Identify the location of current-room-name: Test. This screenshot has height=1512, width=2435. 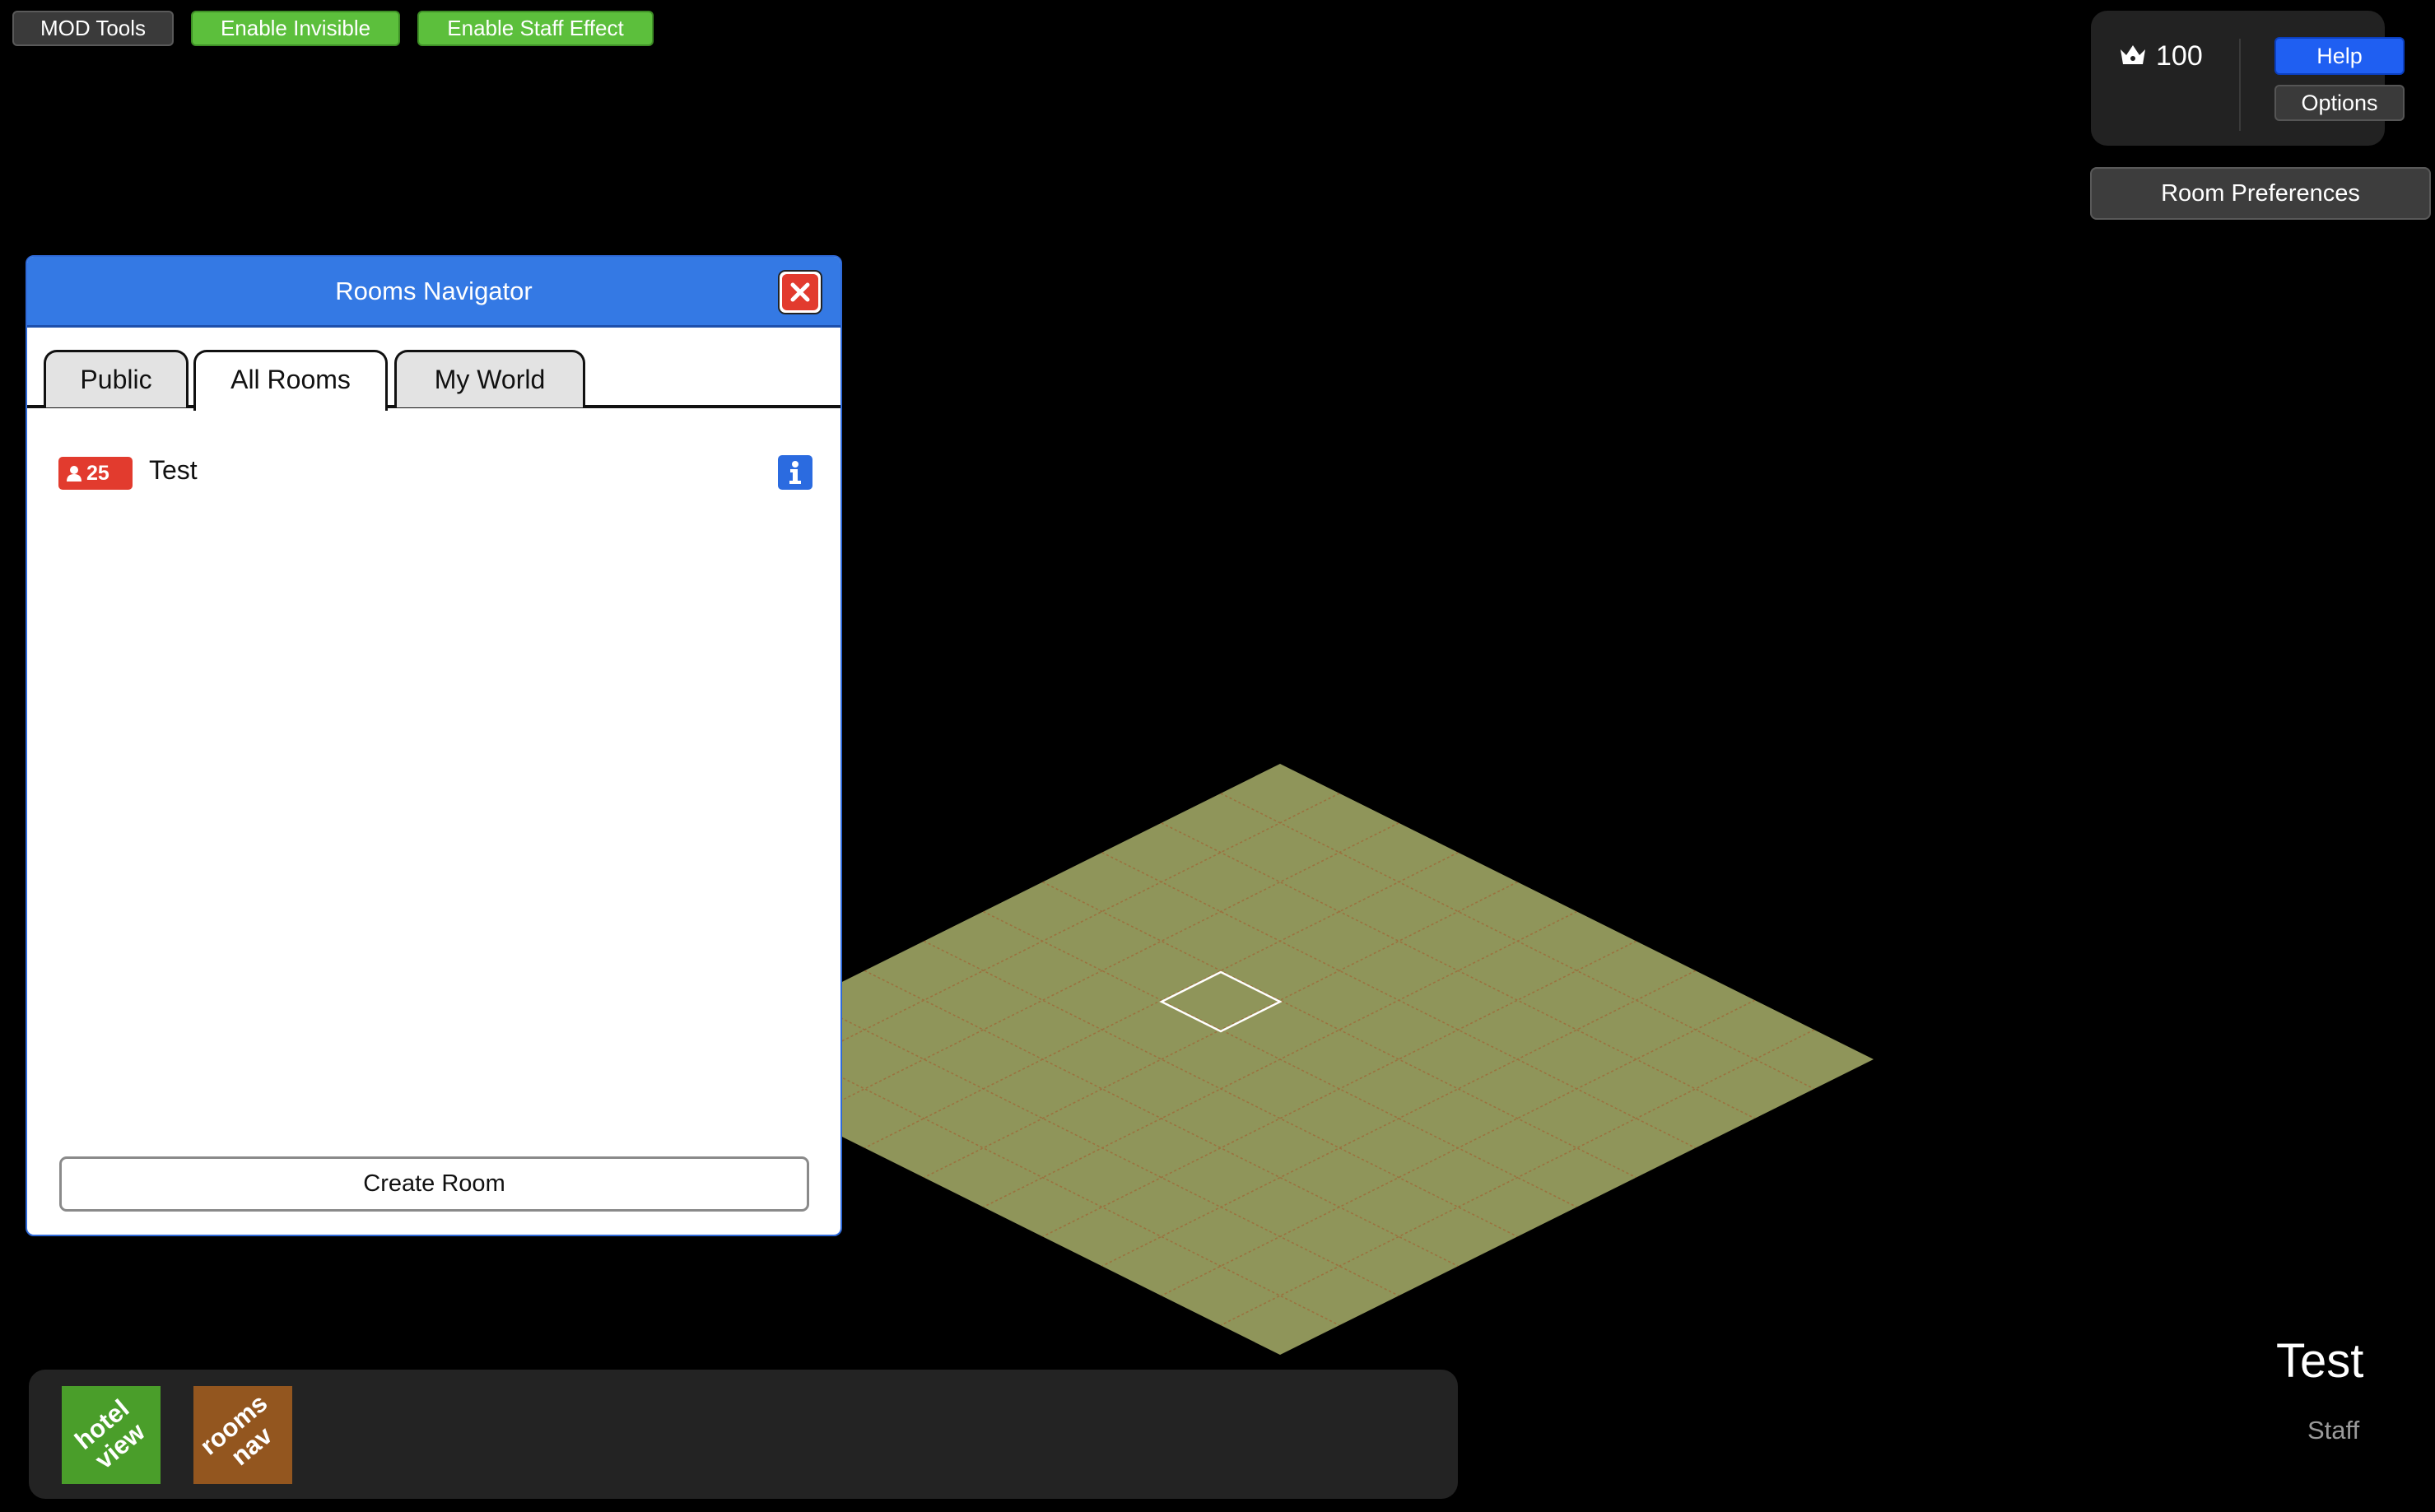
(2320, 1361).